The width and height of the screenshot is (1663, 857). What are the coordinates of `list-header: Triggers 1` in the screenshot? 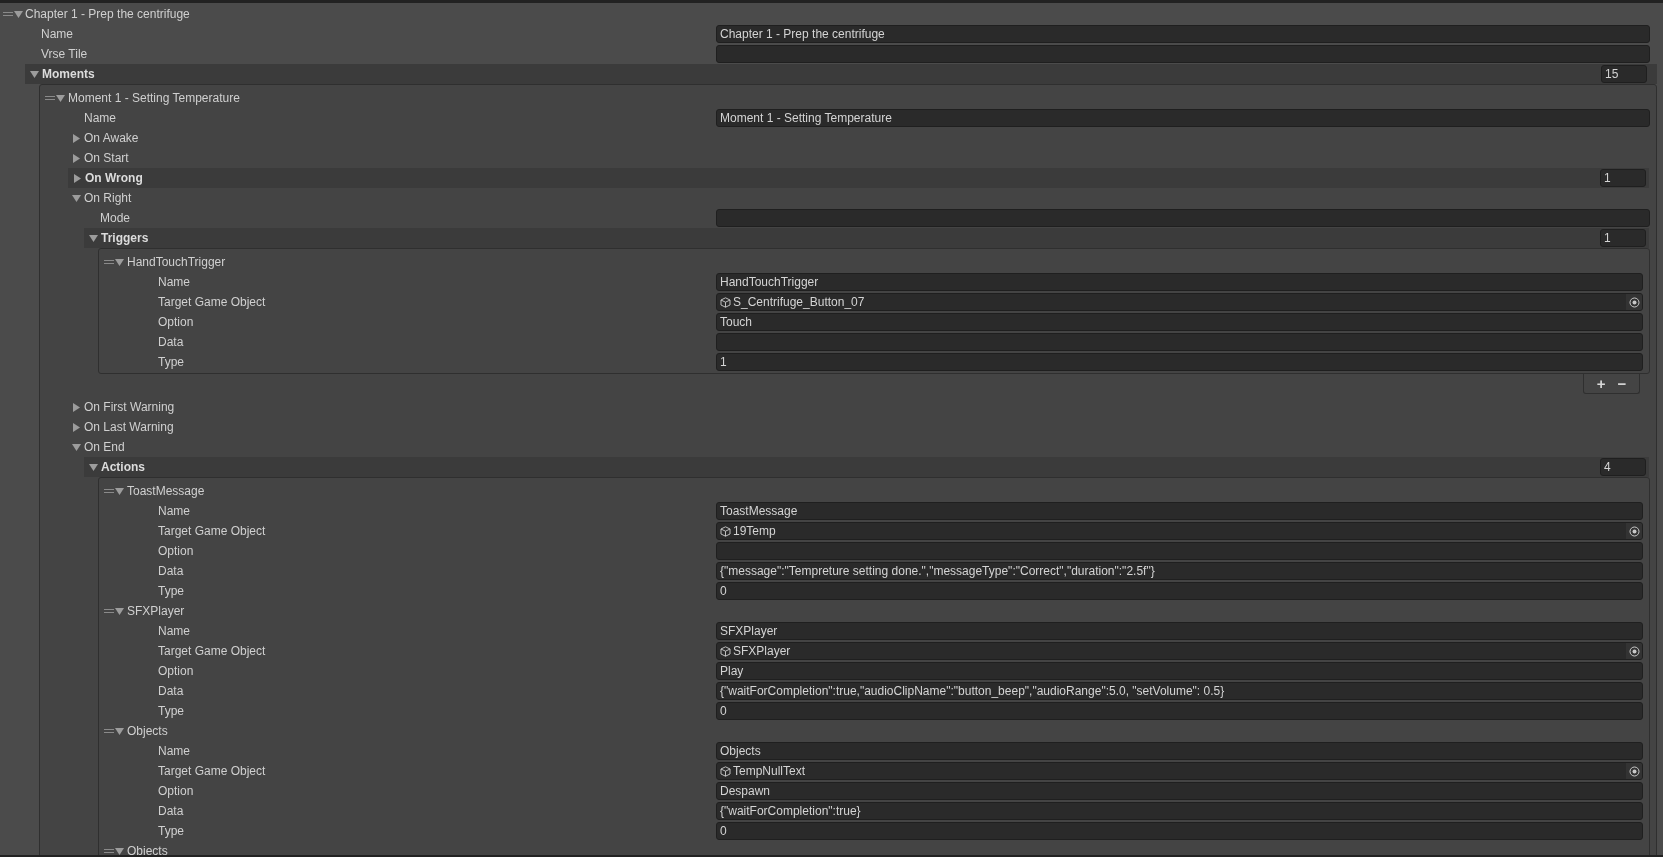 It's located at (866, 238).